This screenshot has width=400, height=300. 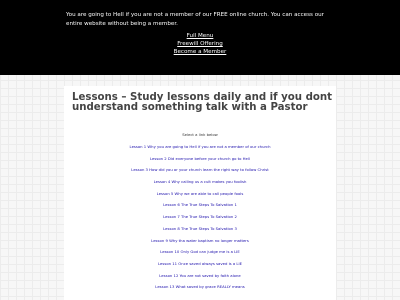 I want to click on become-member-link: Become a Member, so click(x=200, y=53).